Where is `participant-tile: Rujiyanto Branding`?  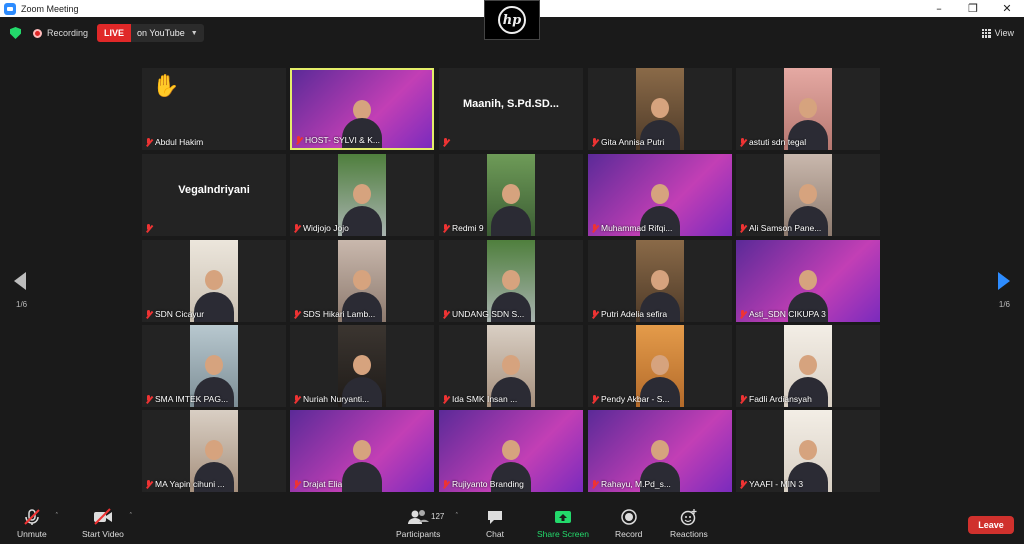 participant-tile: Rujiyanto Branding is located at coordinates (511, 451).